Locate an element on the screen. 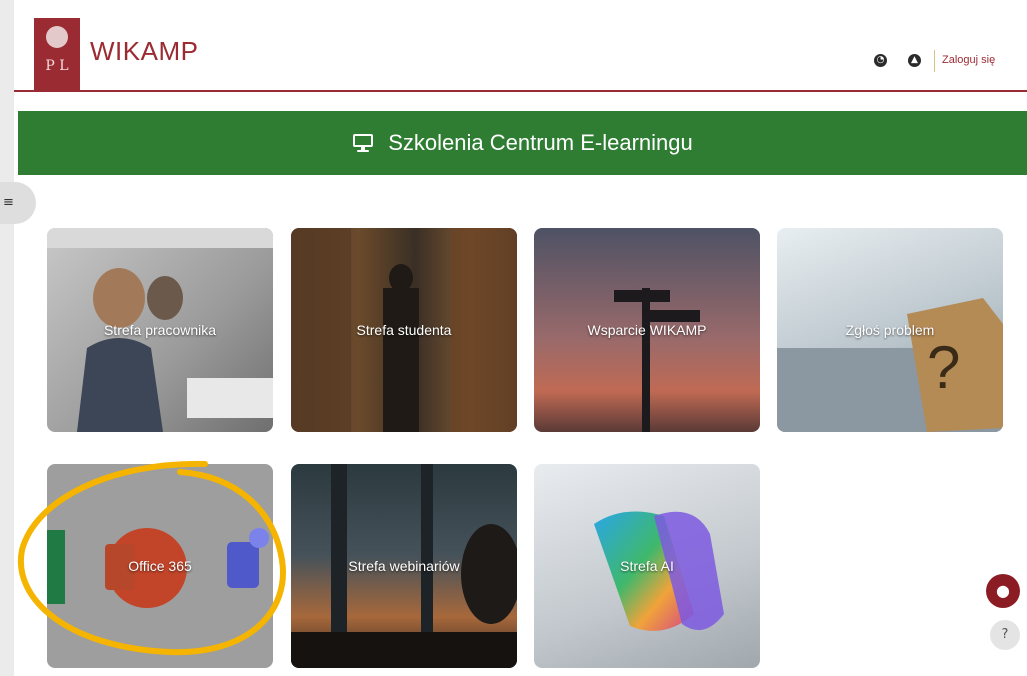 This screenshot has width=1027, height=676. nav-divider is located at coordinates (934, 61).